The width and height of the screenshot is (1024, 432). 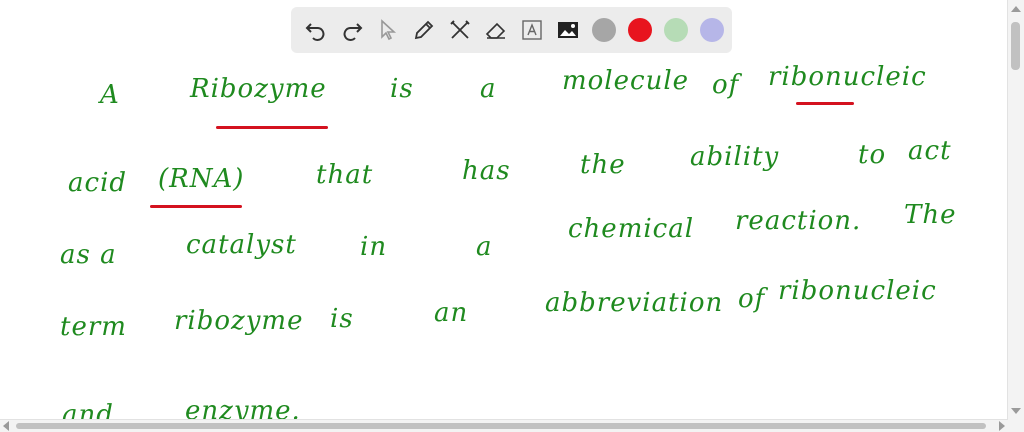 I want to click on pen-button, so click(x=424, y=30).